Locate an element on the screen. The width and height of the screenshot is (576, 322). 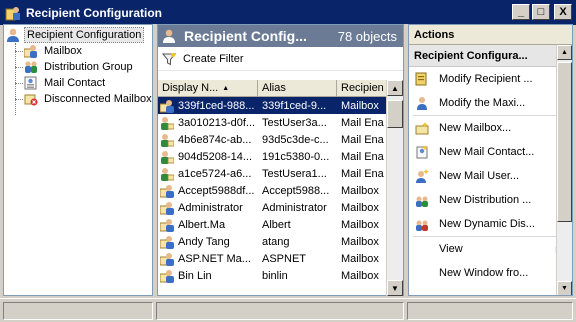
grid-vertical-scrollbar: ▲ ▼ is located at coordinates (394, 188).